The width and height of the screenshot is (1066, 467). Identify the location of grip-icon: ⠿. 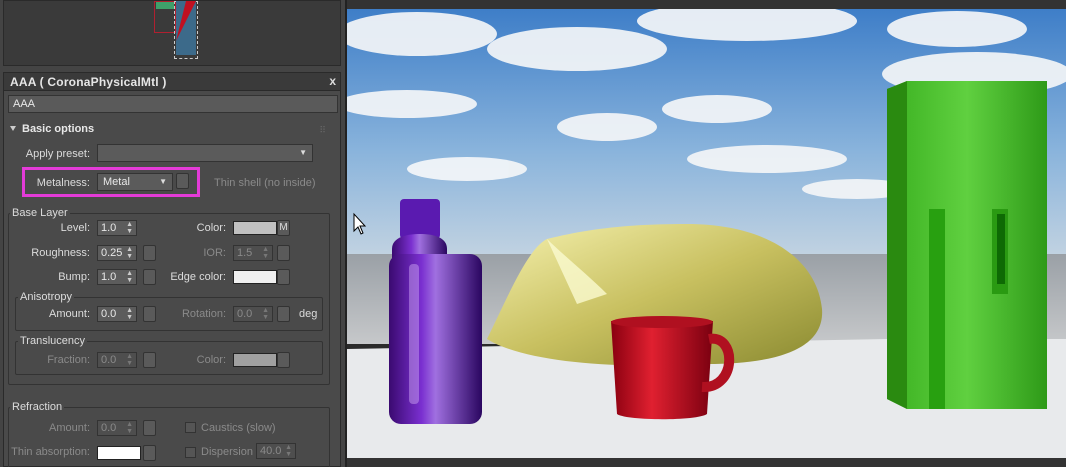
(322, 130).